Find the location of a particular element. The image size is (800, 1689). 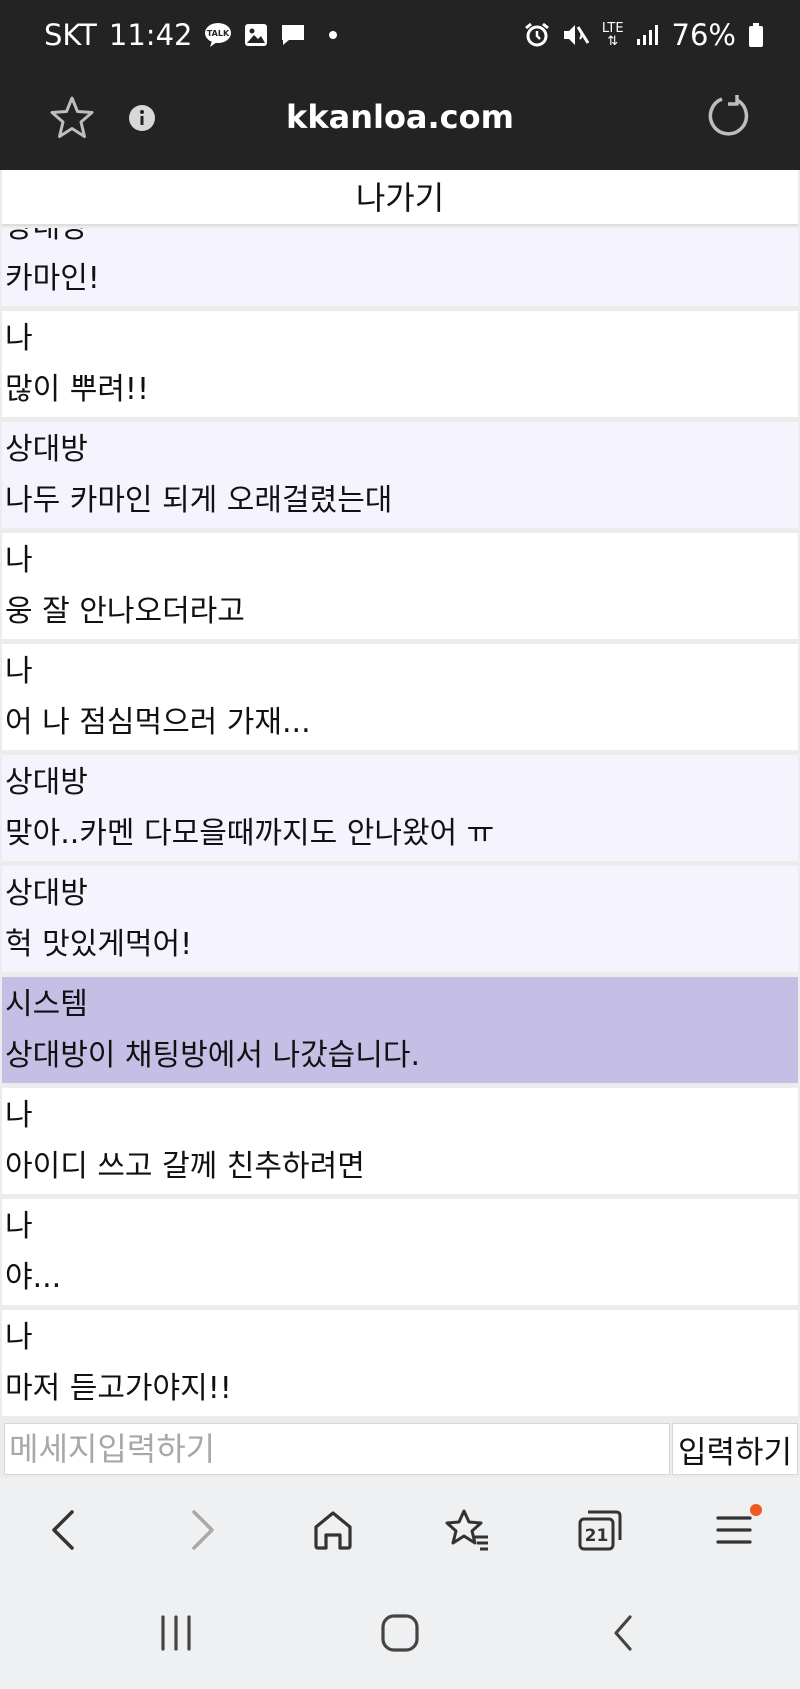

message-text: 상대방이 채팅방에서 나갔습니다. is located at coordinates (213, 1055).